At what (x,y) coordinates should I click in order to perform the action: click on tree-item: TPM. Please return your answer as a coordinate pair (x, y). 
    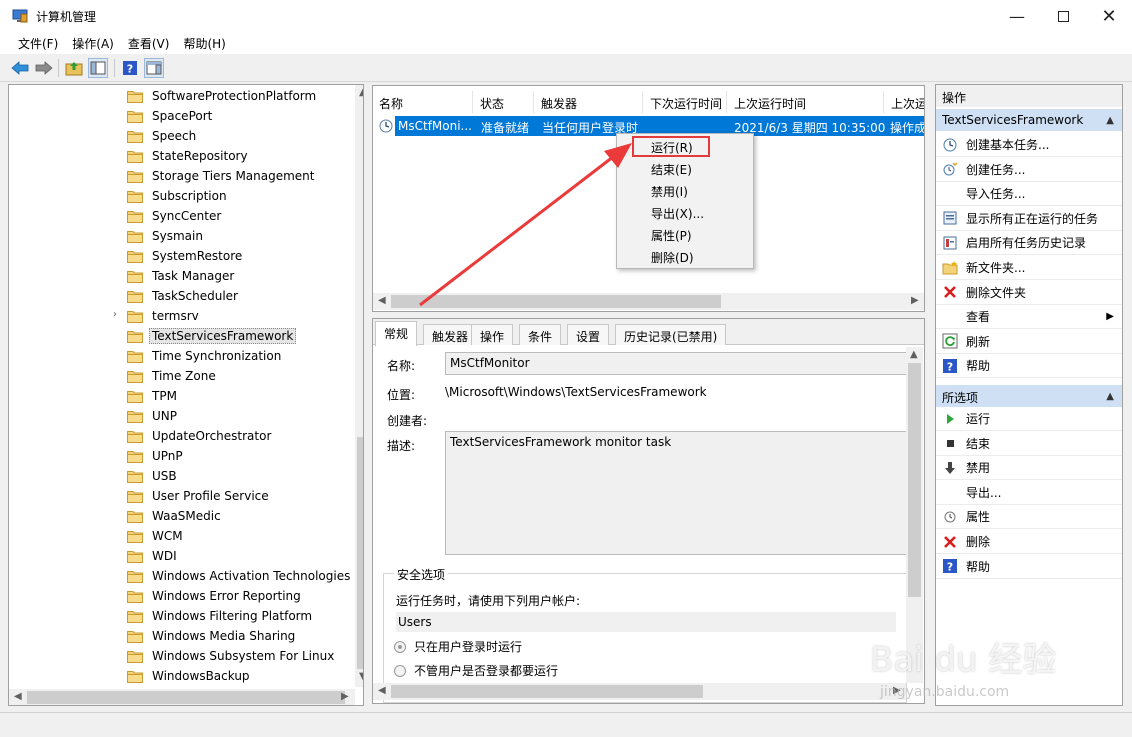
    Looking at the image, I should click on (153, 396).